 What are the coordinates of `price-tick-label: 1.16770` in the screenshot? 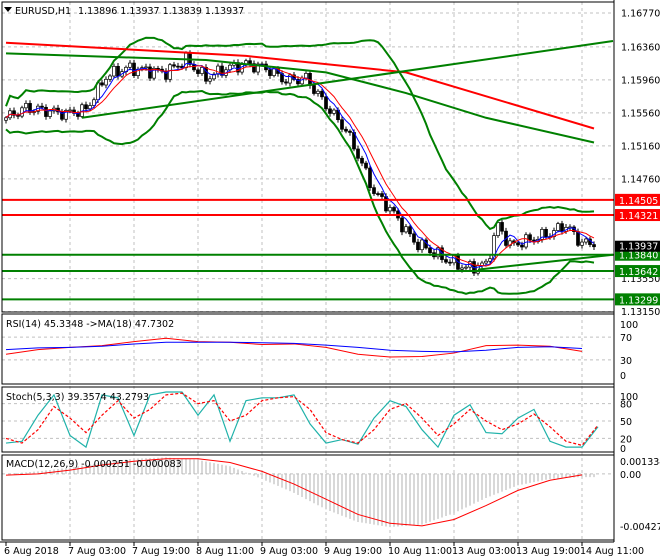 It's located at (640, 14).